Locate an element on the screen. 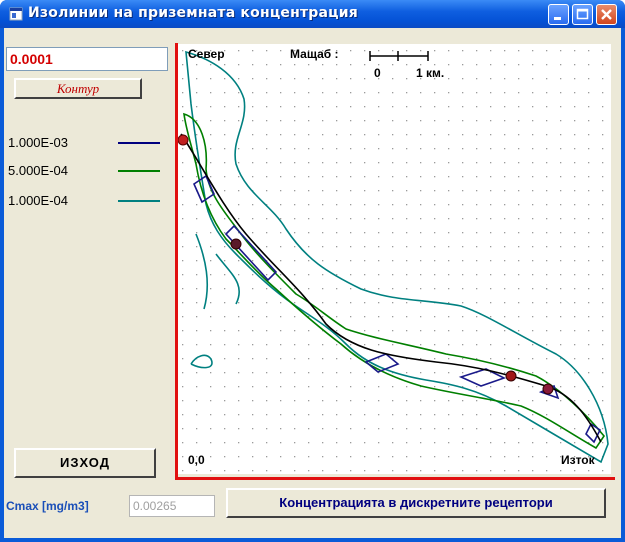 This screenshot has height=542, width=625. maximize-icon is located at coordinates (582, 14).